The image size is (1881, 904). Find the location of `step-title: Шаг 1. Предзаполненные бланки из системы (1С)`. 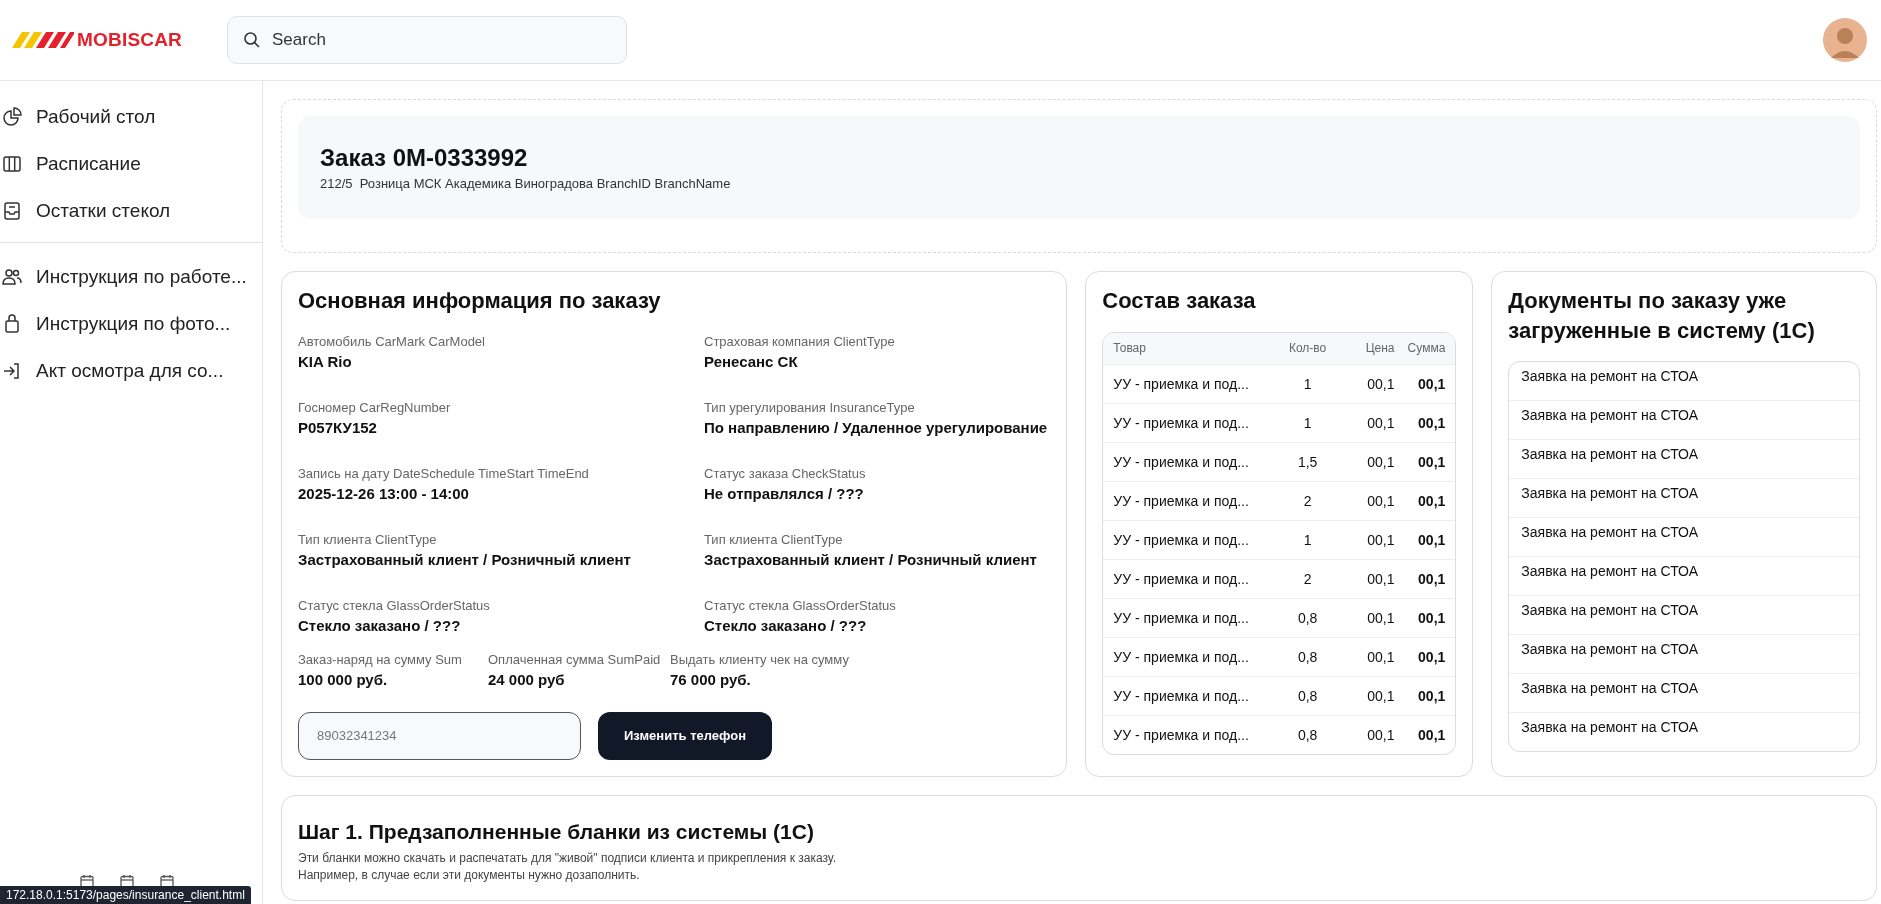

step-title: Шаг 1. Предзаполненные бланки из системы (1С) is located at coordinates (556, 831).